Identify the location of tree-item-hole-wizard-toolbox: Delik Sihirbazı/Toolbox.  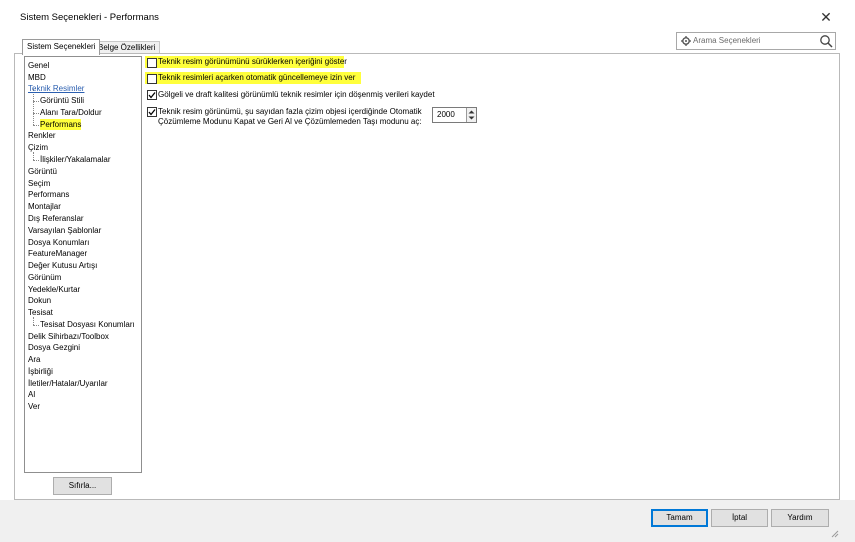
(68, 336).